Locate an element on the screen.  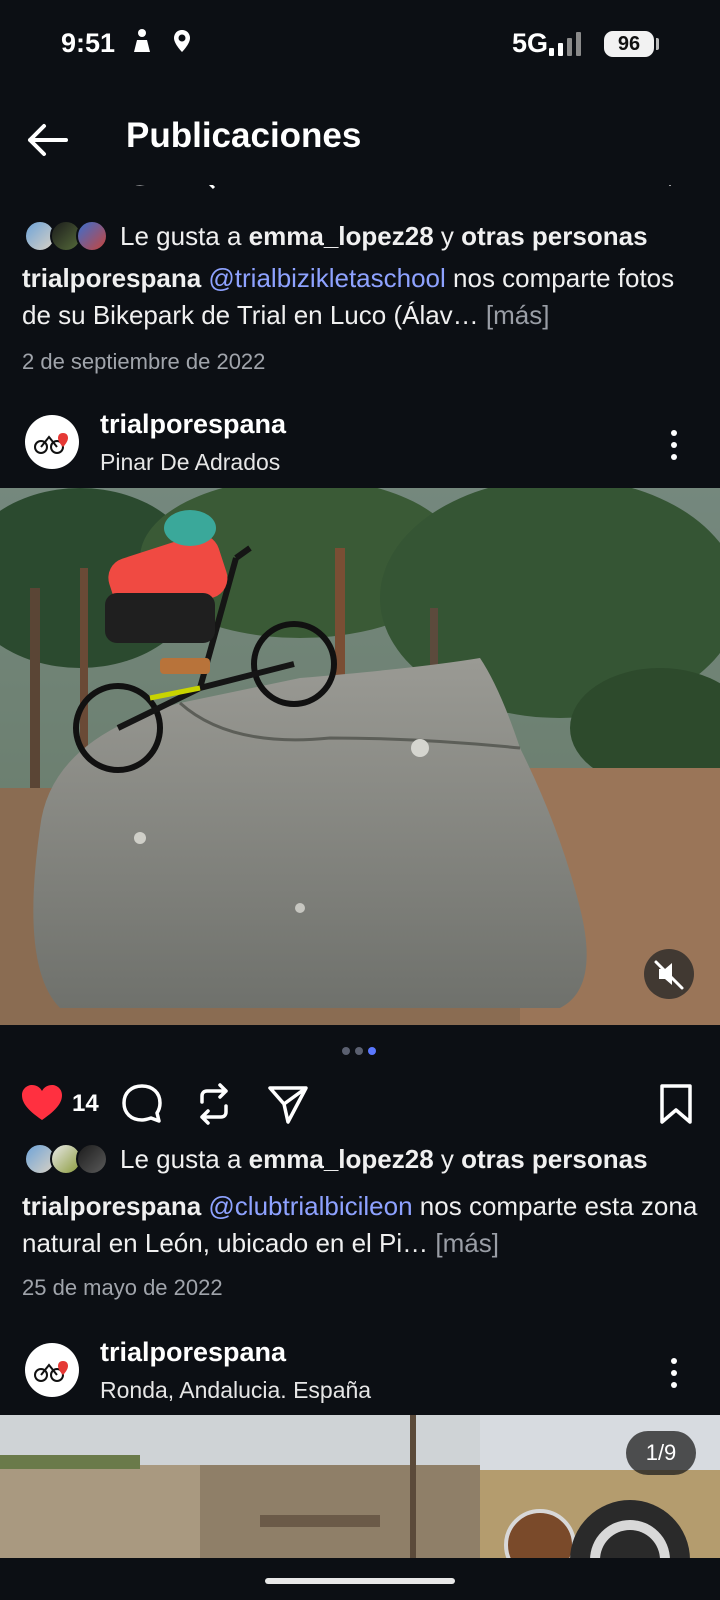
caption-mention: @clubtrialbicileon is located at coordinates (310, 1206).